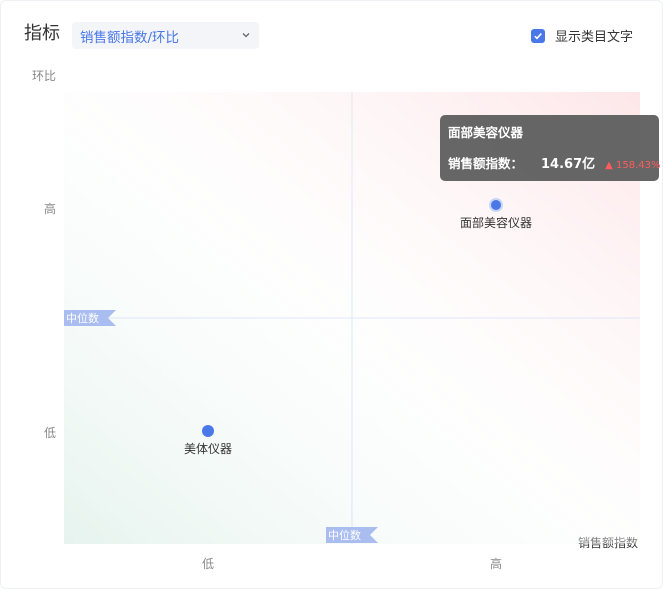 The width and height of the screenshot is (663, 589). I want to click on tooltip-title: 面部美容仪器, so click(486, 132).